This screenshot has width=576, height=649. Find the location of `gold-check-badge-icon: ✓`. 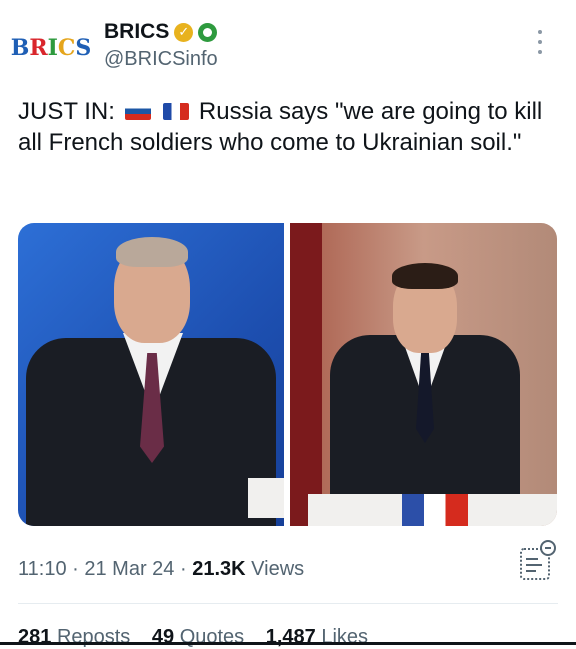

gold-check-badge-icon: ✓ is located at coordinates (184, 32).